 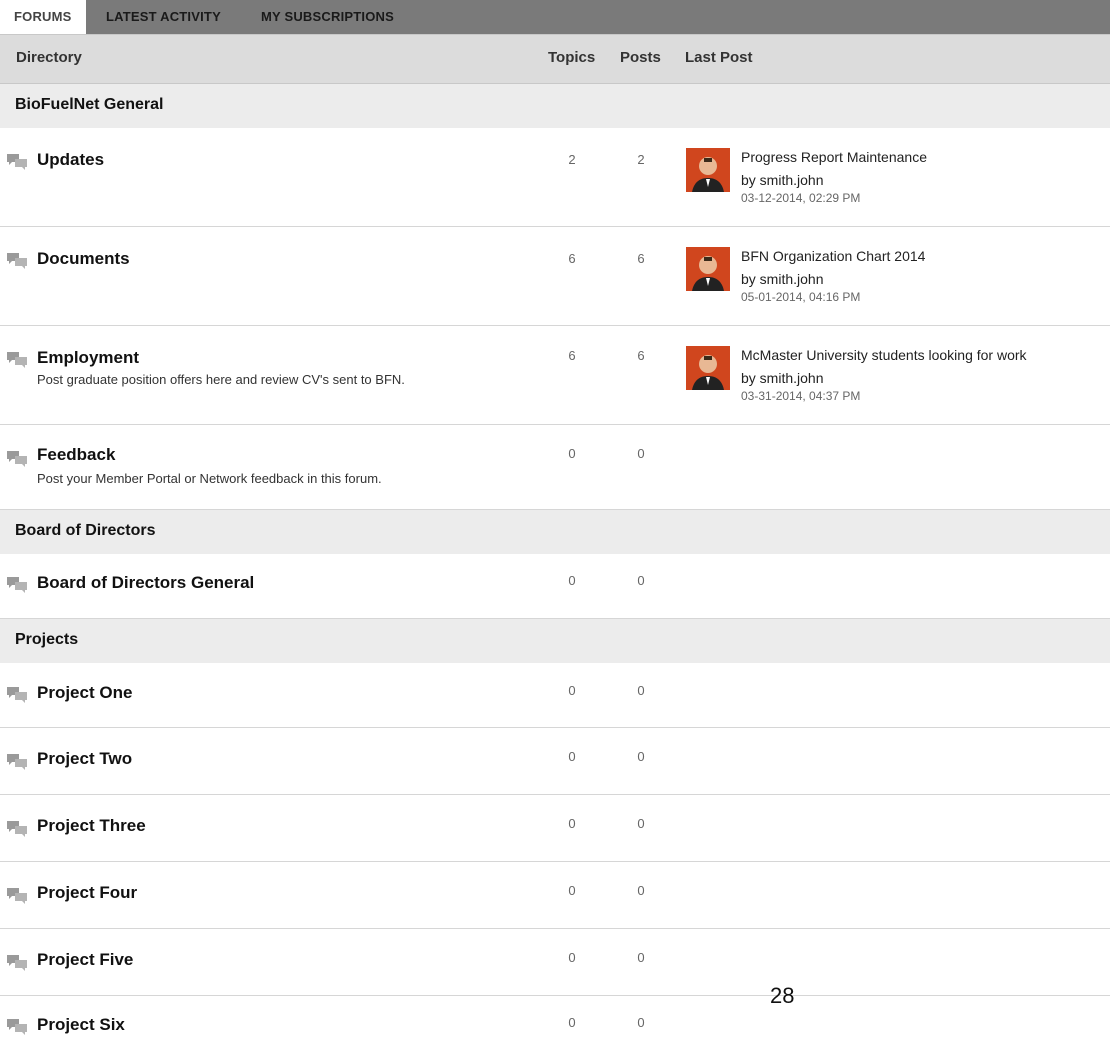 I want to click on column-header: Directory Topics Posts Last Post, so click(x=555, y=59).